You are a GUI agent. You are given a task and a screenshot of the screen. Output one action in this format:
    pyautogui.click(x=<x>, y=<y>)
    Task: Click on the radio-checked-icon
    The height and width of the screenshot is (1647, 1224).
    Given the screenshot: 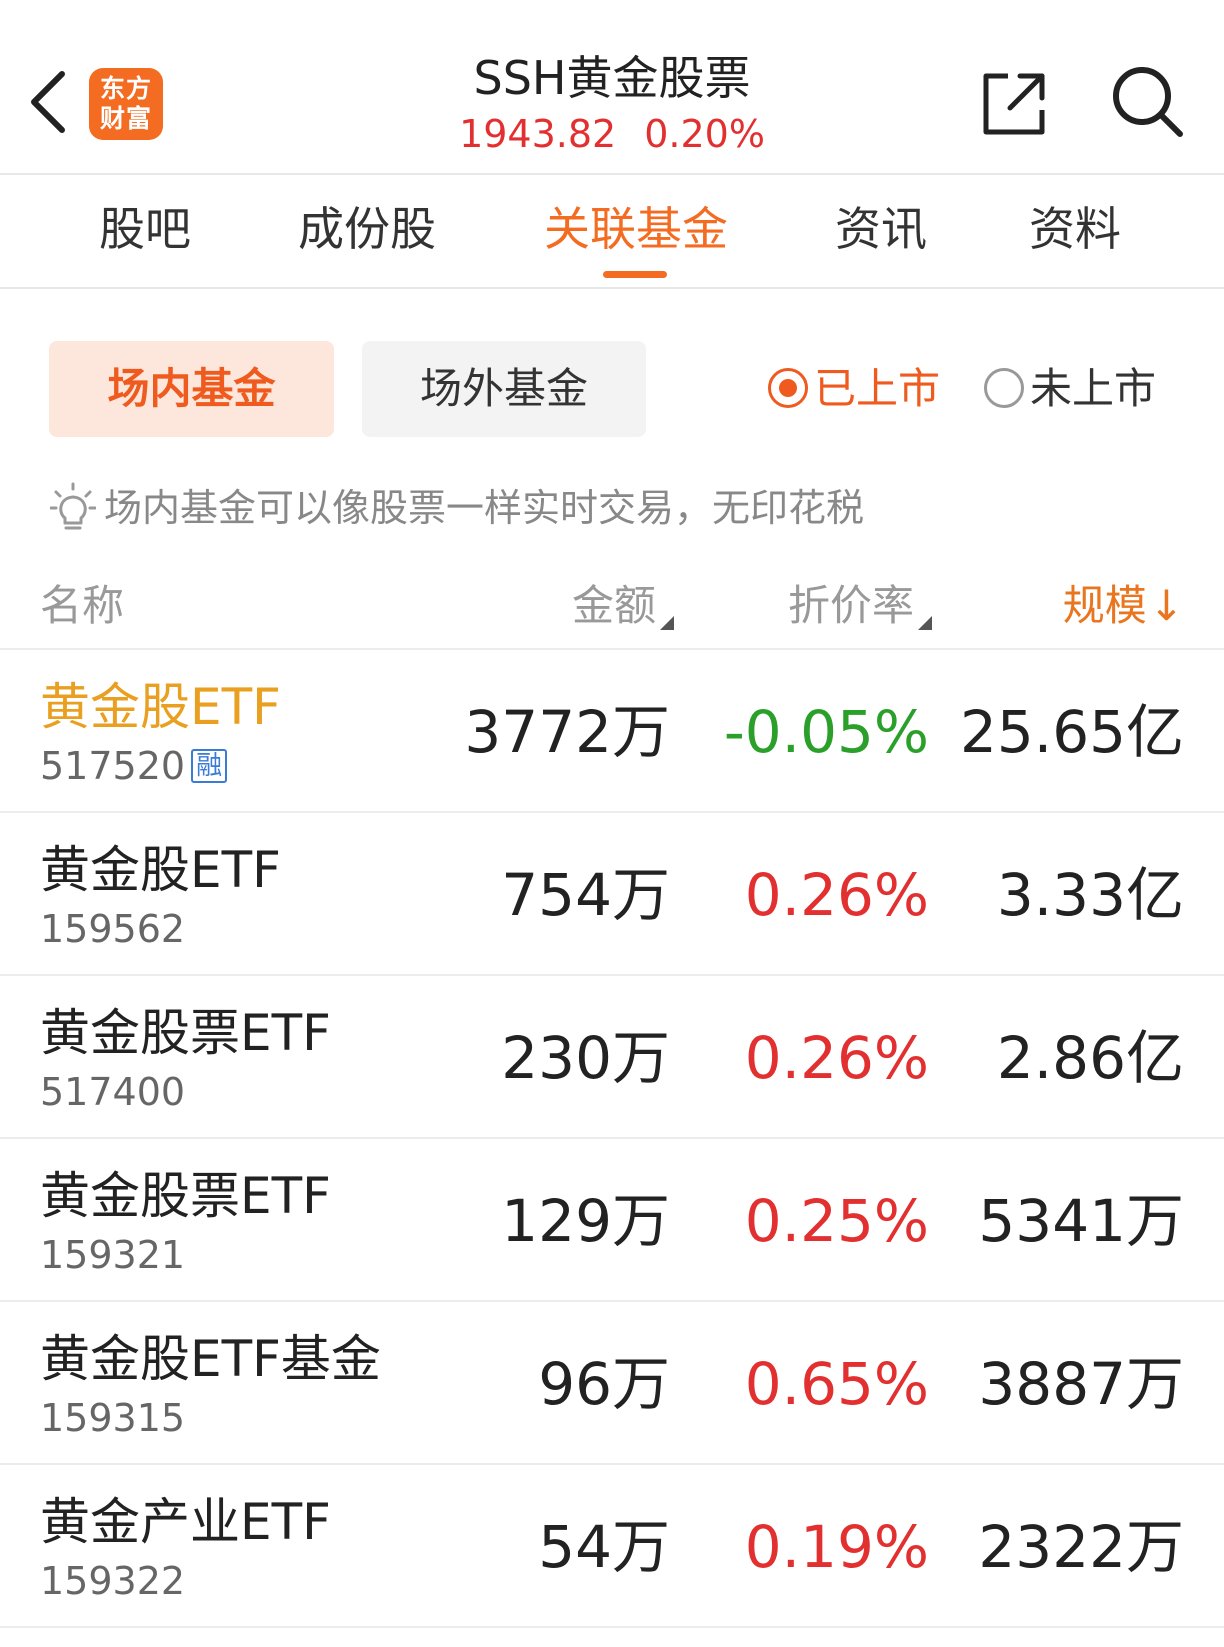 What is the action you would take?
    pyautogui.click(x=788, y=387)
    